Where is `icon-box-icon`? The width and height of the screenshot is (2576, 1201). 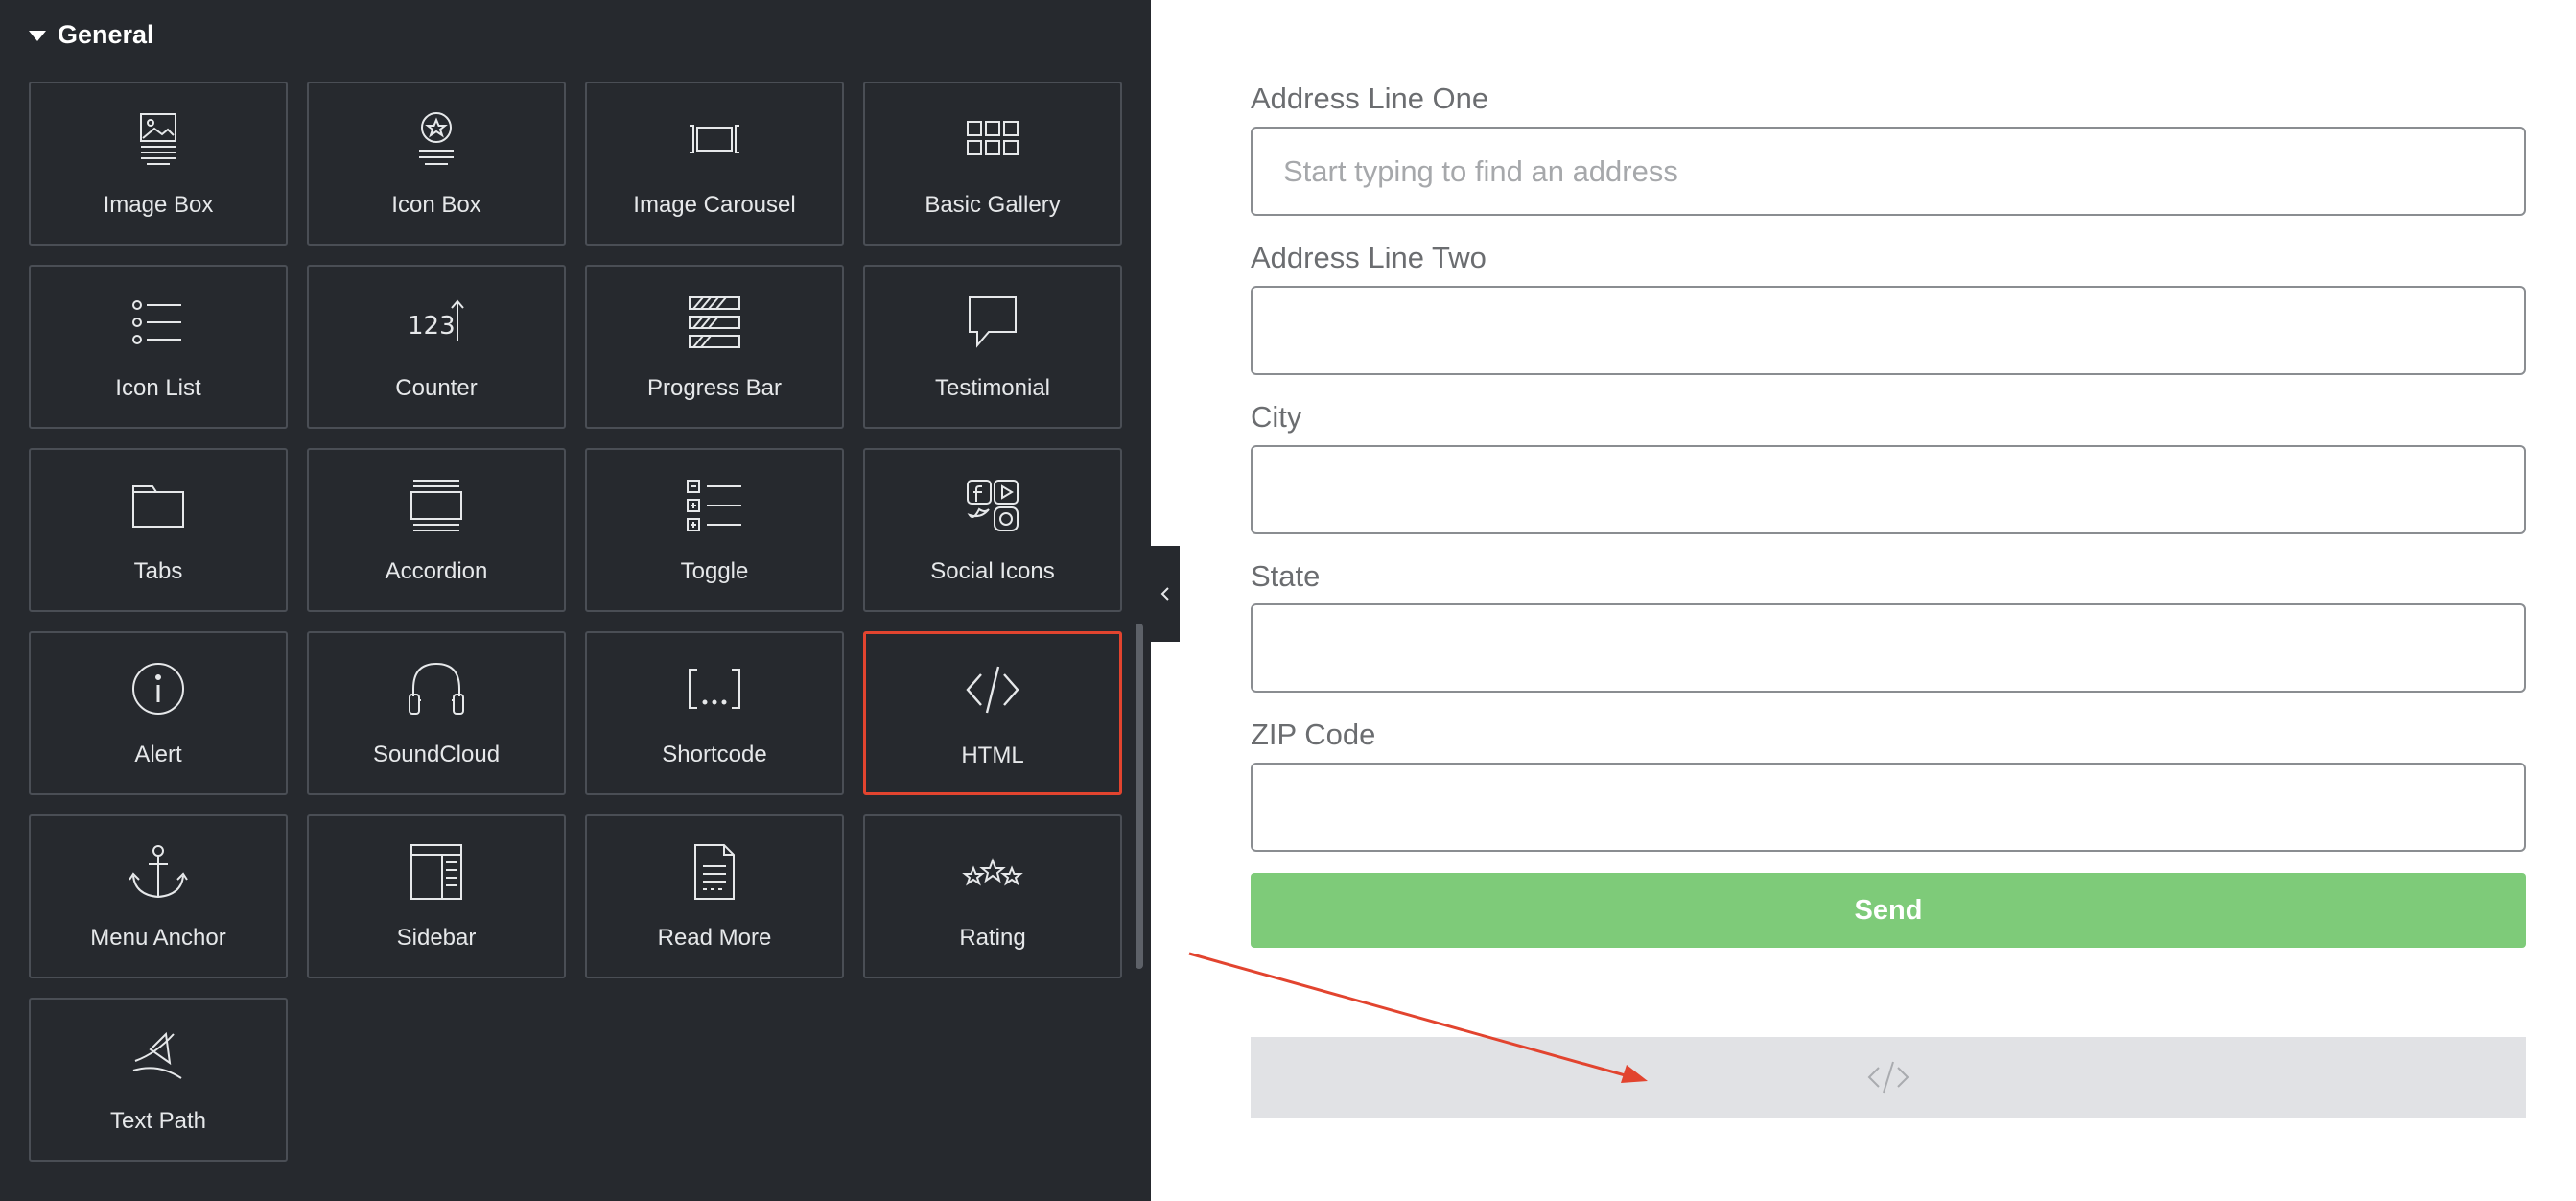 icon-box-icon is located at coordinates (436, 139).